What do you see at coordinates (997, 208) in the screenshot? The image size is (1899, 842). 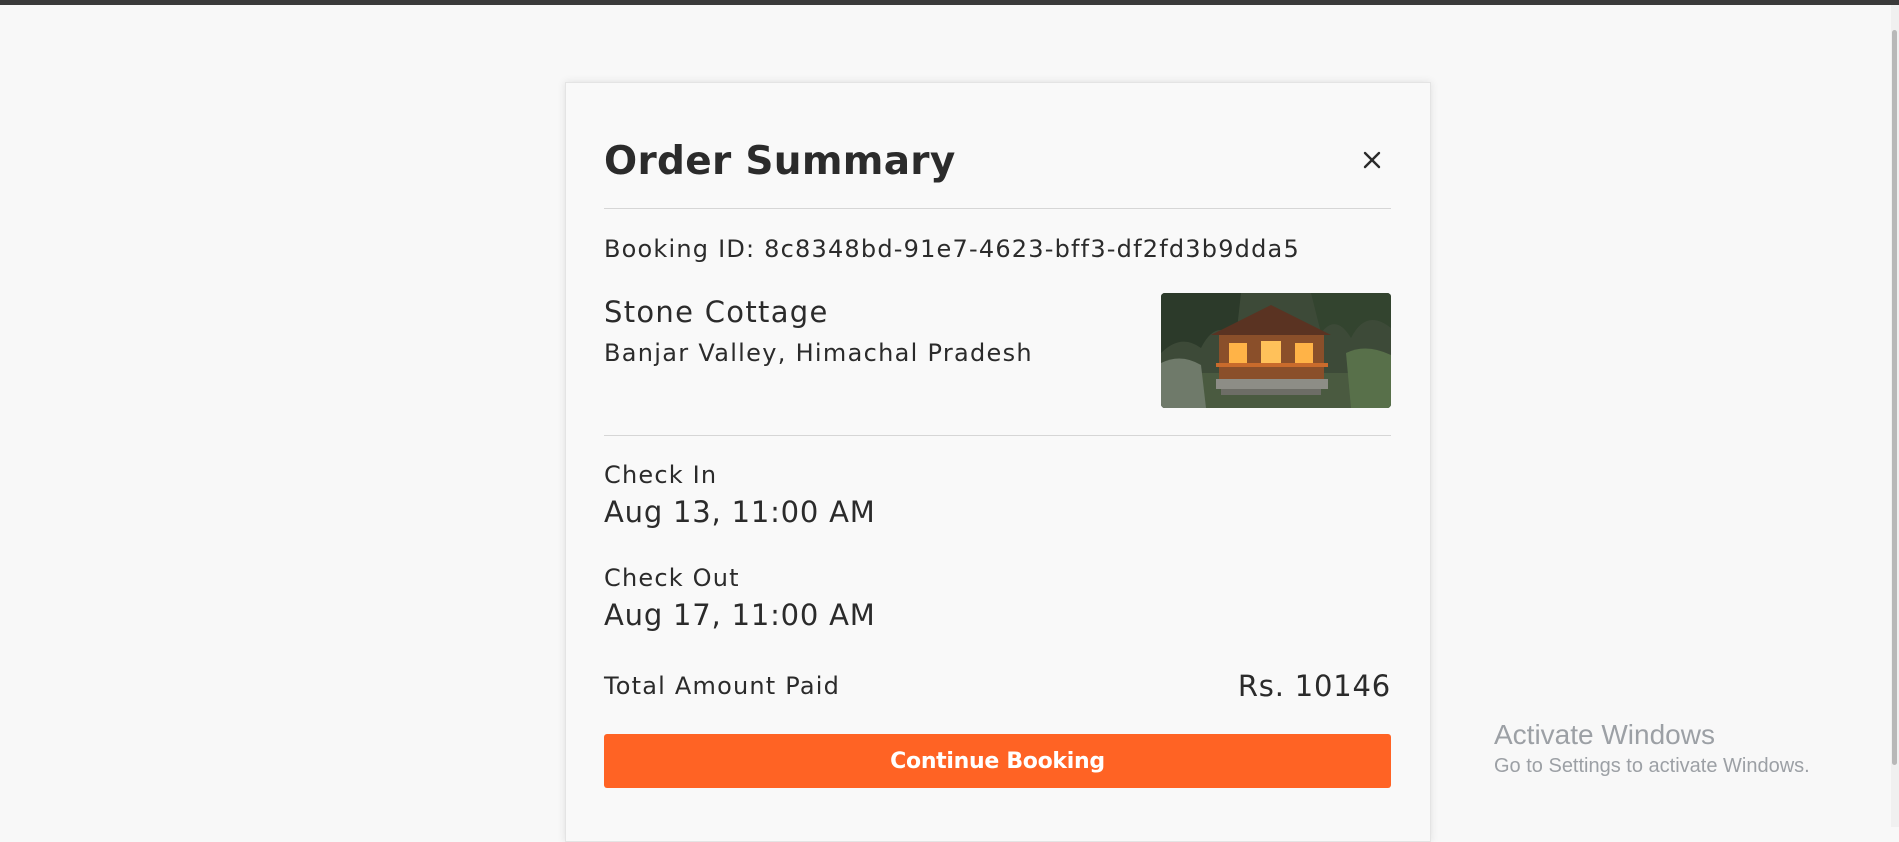 I see `header-divider` at bounding box center [997, 208].